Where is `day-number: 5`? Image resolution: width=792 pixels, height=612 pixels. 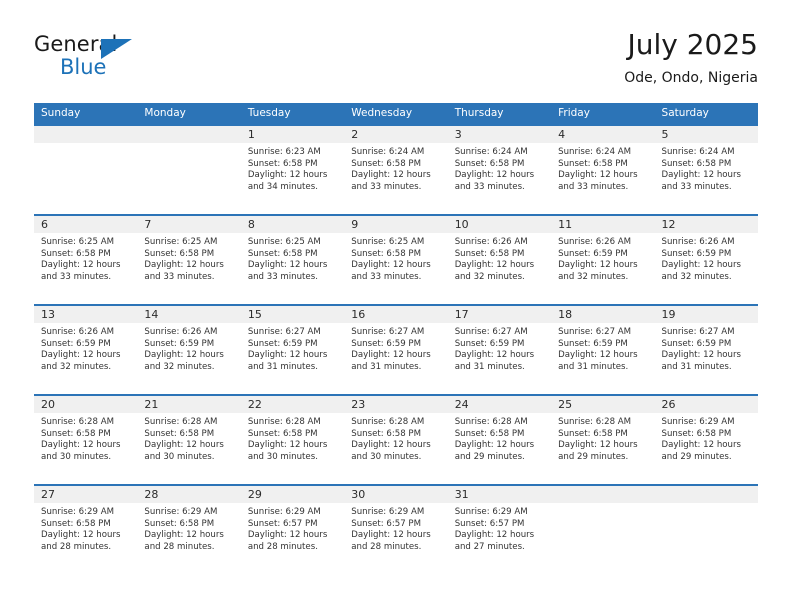
day-number: 5 is located at coordinates (665, 134).